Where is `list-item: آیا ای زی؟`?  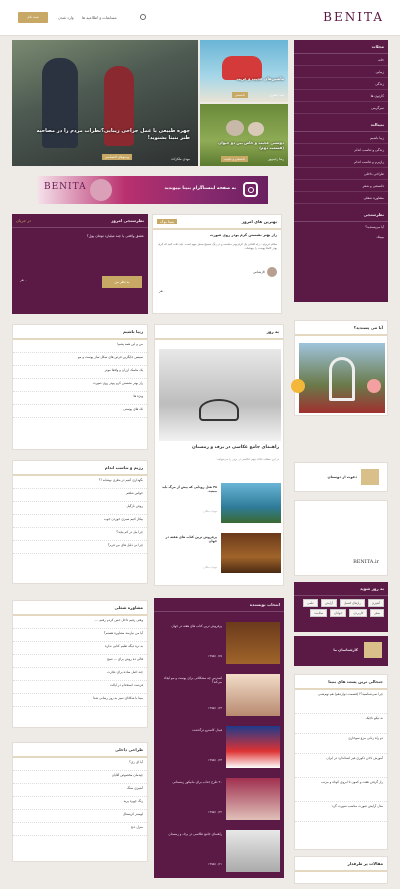 list-item: آیا ای زی؟ is located at coordinates (80, 764).